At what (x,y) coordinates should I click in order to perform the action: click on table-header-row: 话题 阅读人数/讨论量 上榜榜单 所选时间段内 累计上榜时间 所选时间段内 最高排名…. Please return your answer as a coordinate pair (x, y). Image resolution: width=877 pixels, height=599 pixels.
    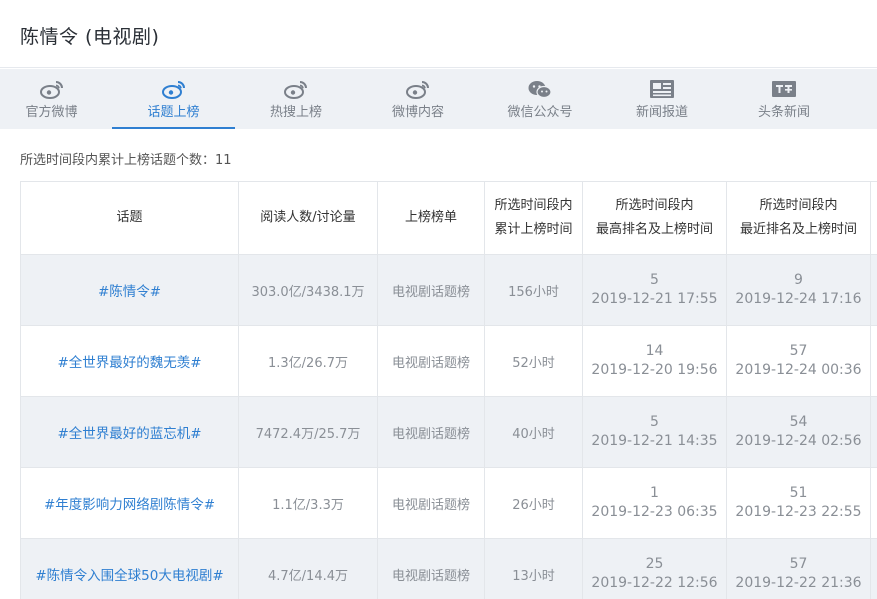
    Looking at the image, I should click on (448, 218).